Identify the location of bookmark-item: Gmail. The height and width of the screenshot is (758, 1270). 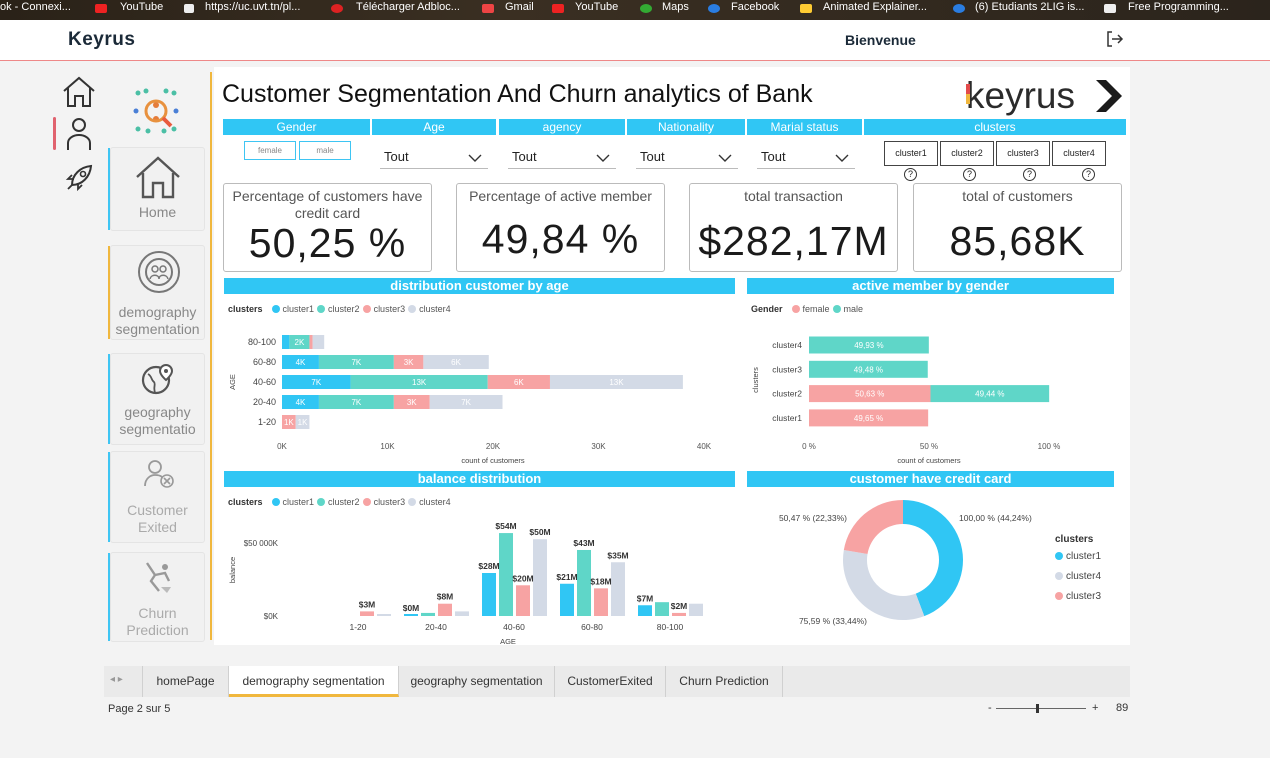
(519, 7).